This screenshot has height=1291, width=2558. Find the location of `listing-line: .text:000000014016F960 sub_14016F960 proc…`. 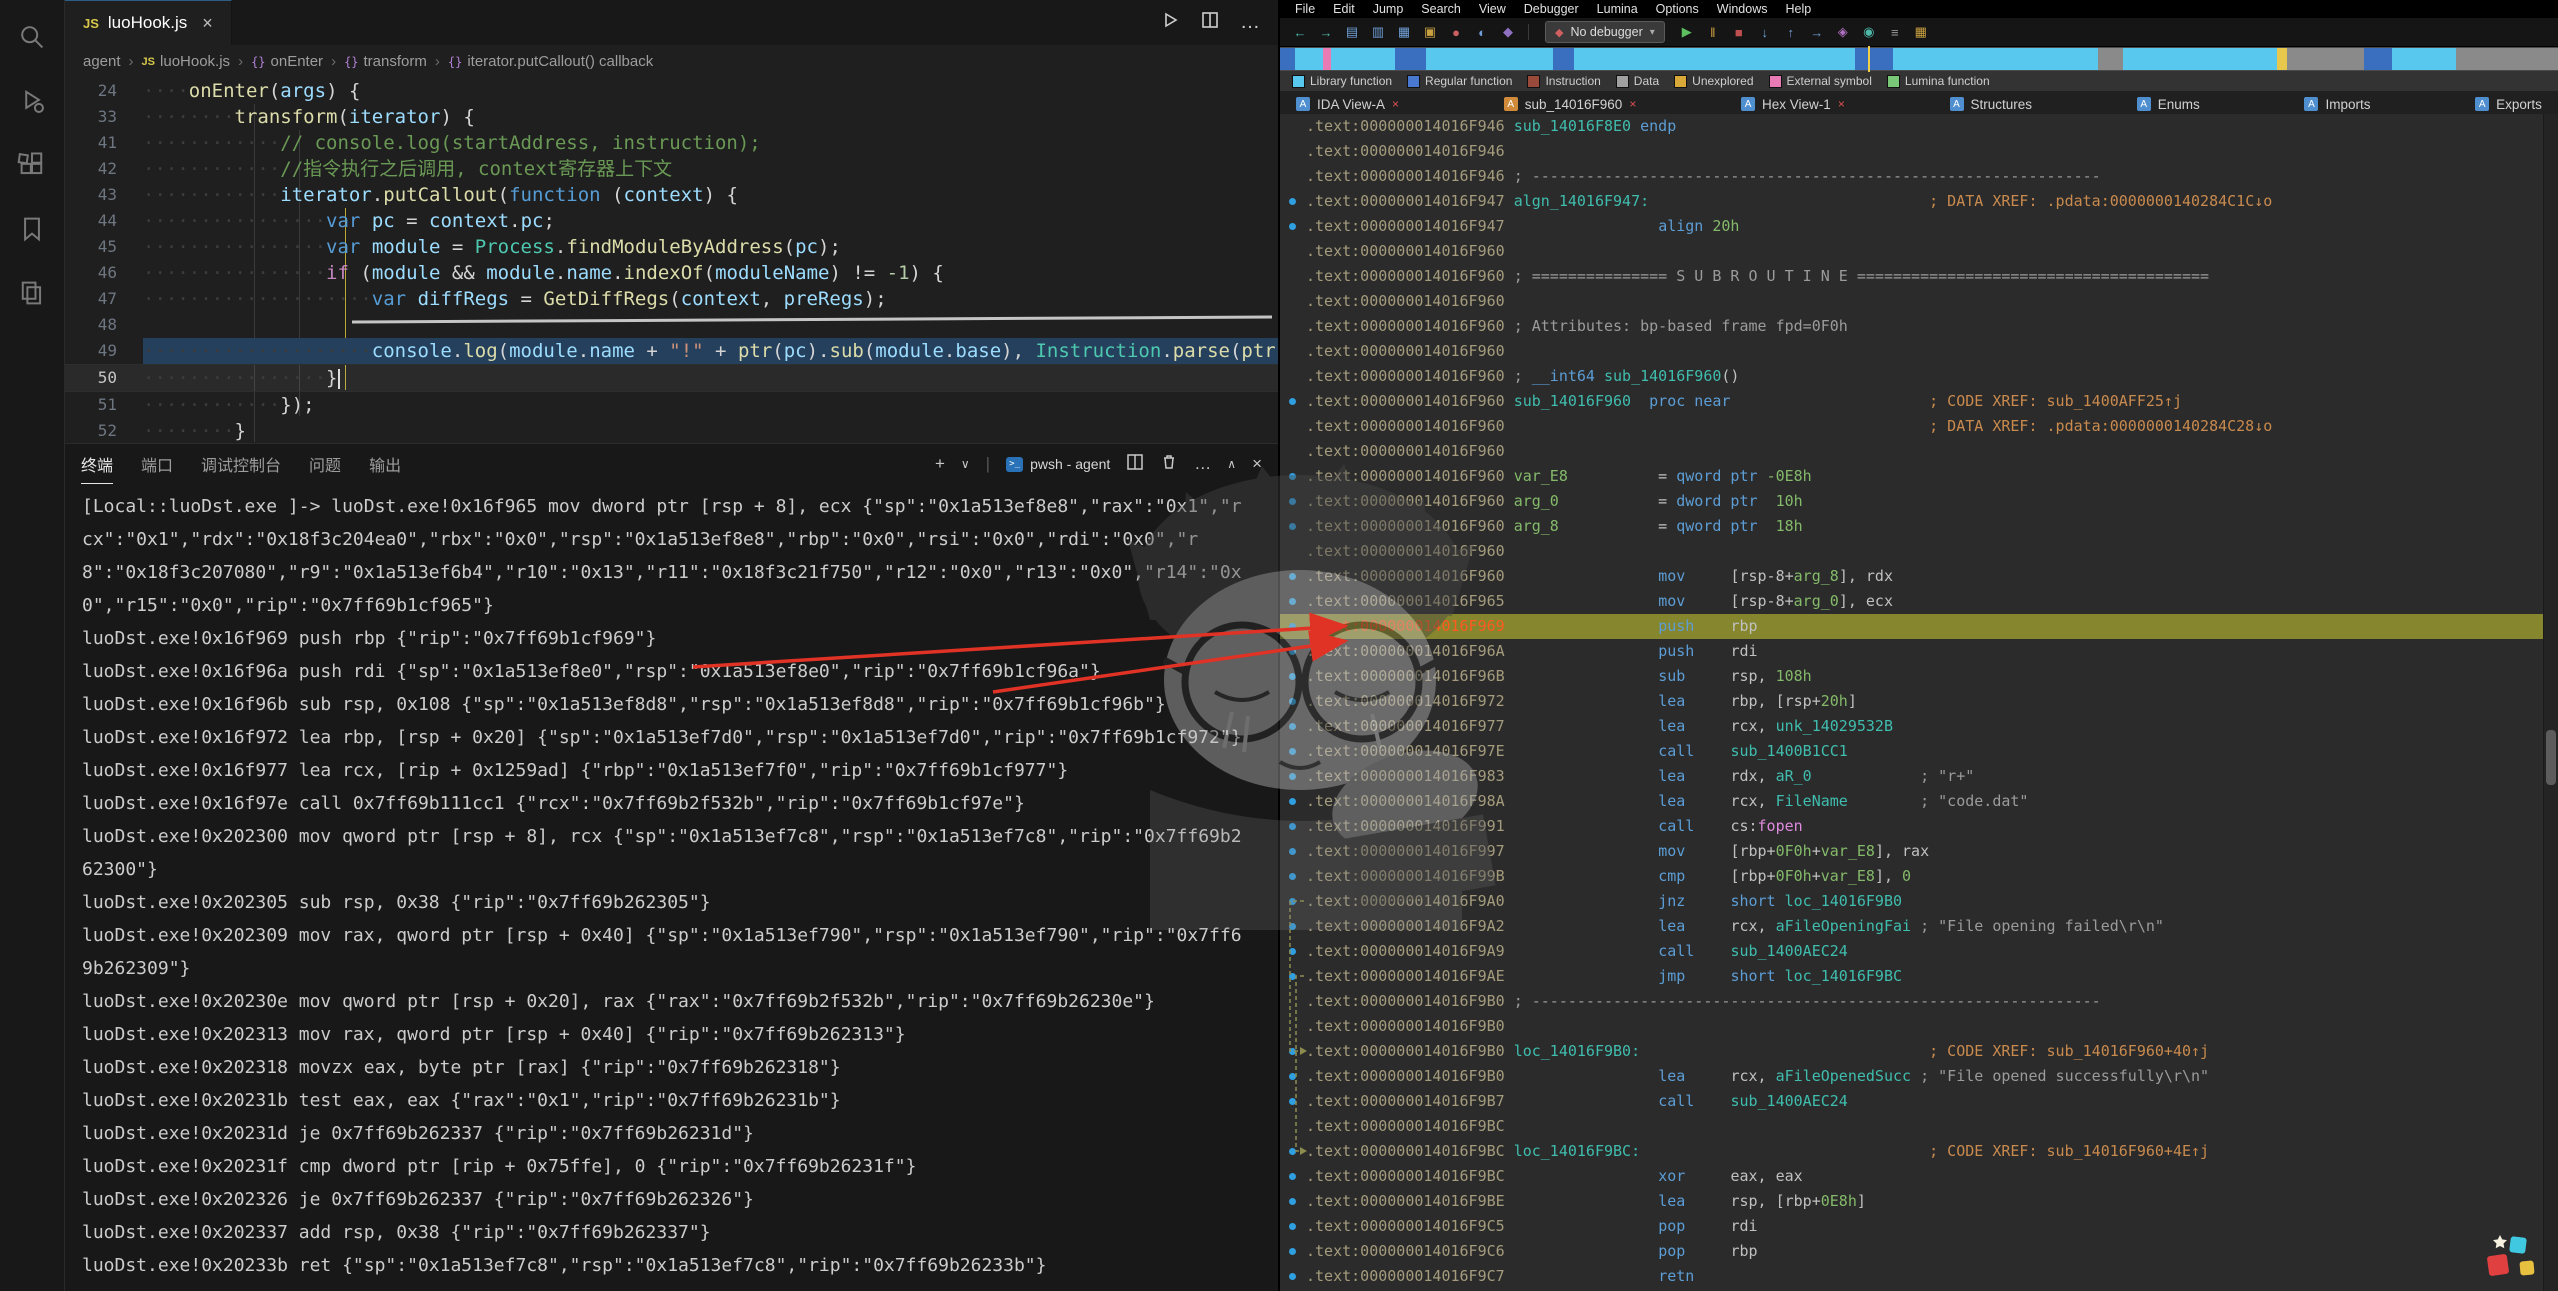

listing-line: .text:000000014016F960 sub_14016F960 proc… is located at coordinates (1912, 401).